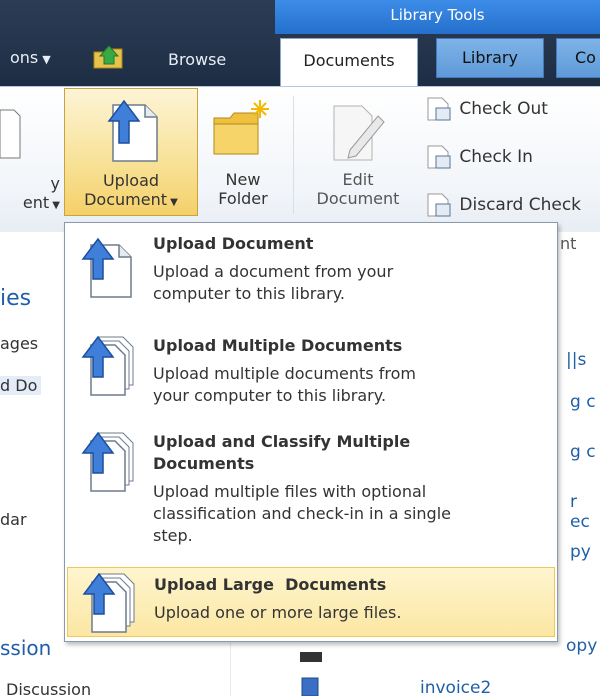 Image resolution: width=600 pixels, height=699 pixels. I want to click on menu-item-description: Upload one or more large files., so click(278, 612).